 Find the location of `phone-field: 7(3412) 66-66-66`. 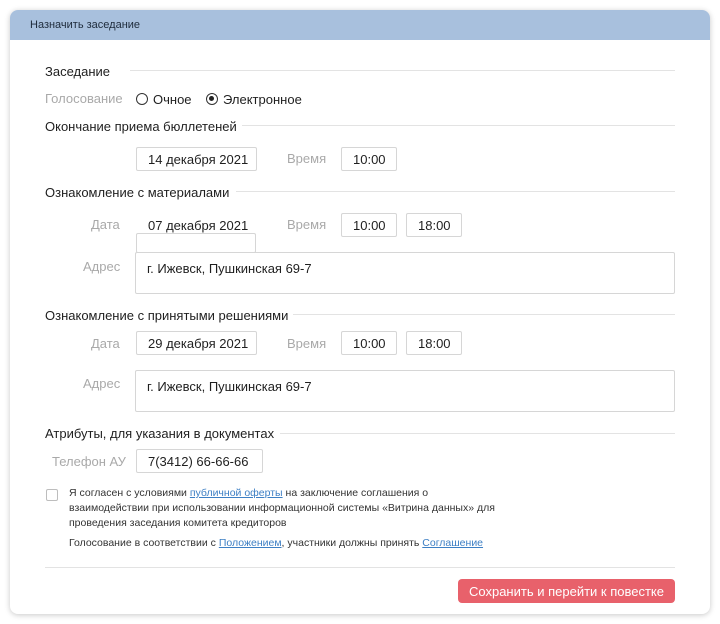

phone-field: 7(3412) 66-66-66 is located at coordinates (199, 461).